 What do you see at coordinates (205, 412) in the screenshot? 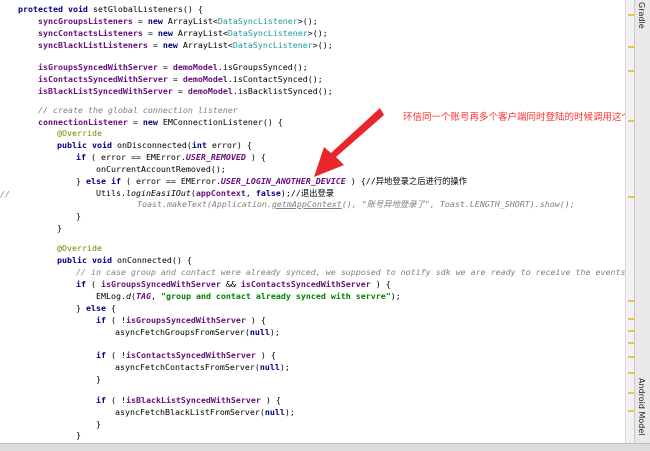
I see `code-line: asyncFetchBlackListFromServer(null);` at bounding box center [205, 412].